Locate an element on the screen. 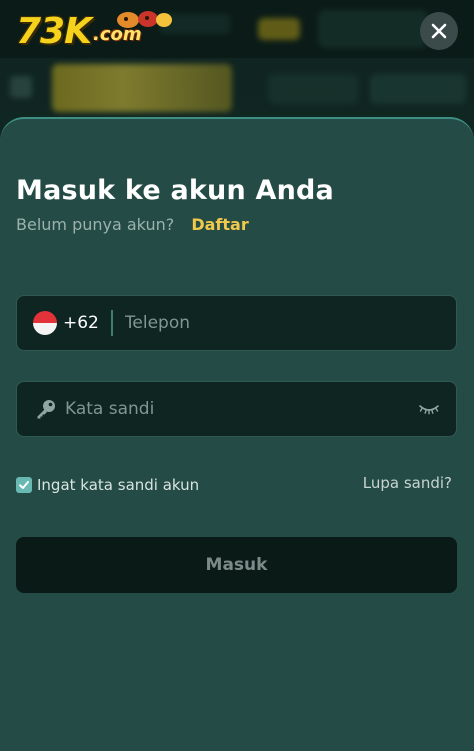  close-button is located at coordinates (439, 31).